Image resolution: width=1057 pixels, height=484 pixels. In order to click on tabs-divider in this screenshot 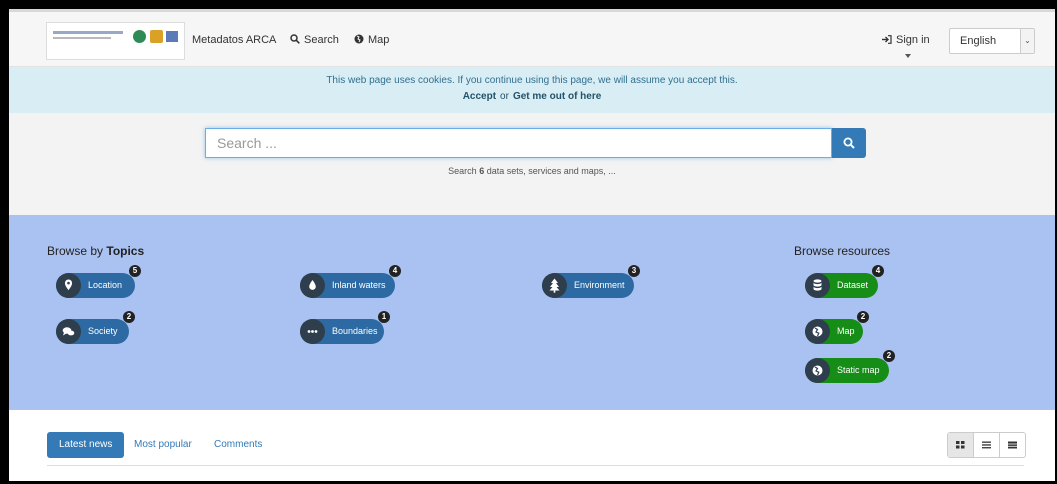, I will do `click(535, 465)`.